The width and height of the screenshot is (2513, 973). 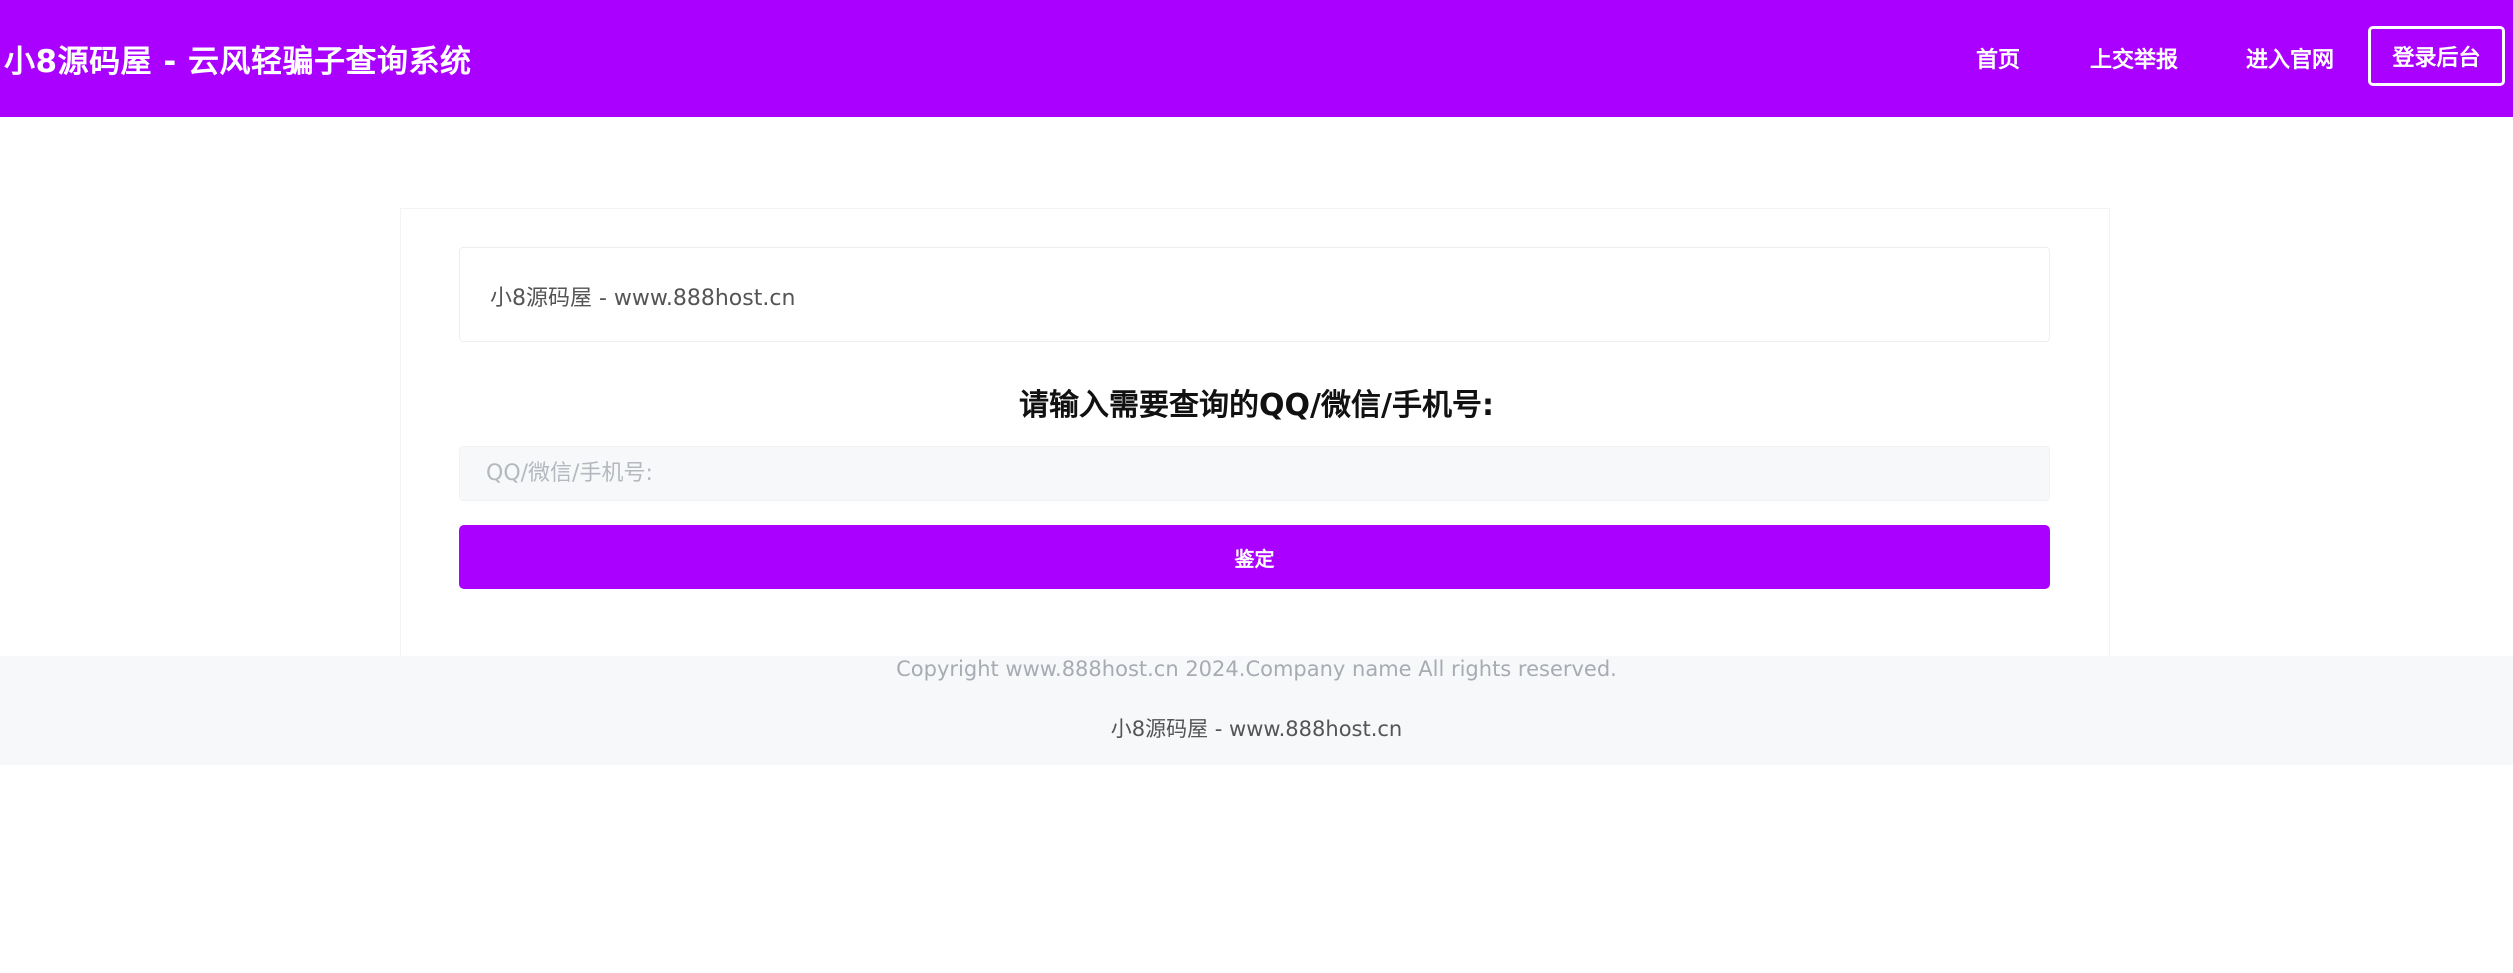 What do you see at coordinates (238, 58) in the screenshot?
I see `site-title: 小8源码屋 - 云风轻骗子查询系统` at bounding box center [238, 58].